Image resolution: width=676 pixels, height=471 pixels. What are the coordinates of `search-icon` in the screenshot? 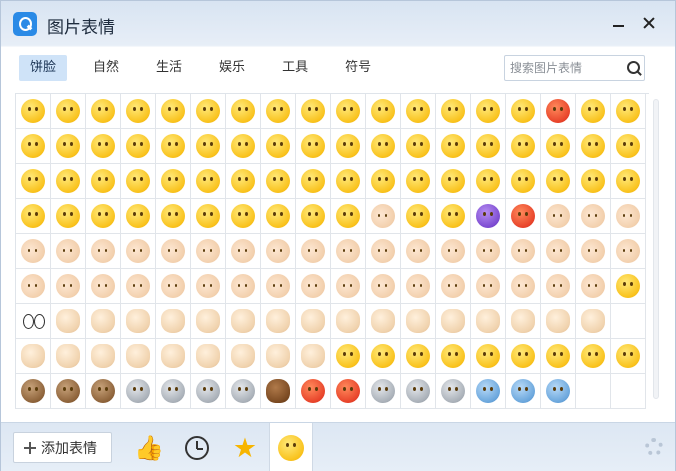 It's located at (634, 68).